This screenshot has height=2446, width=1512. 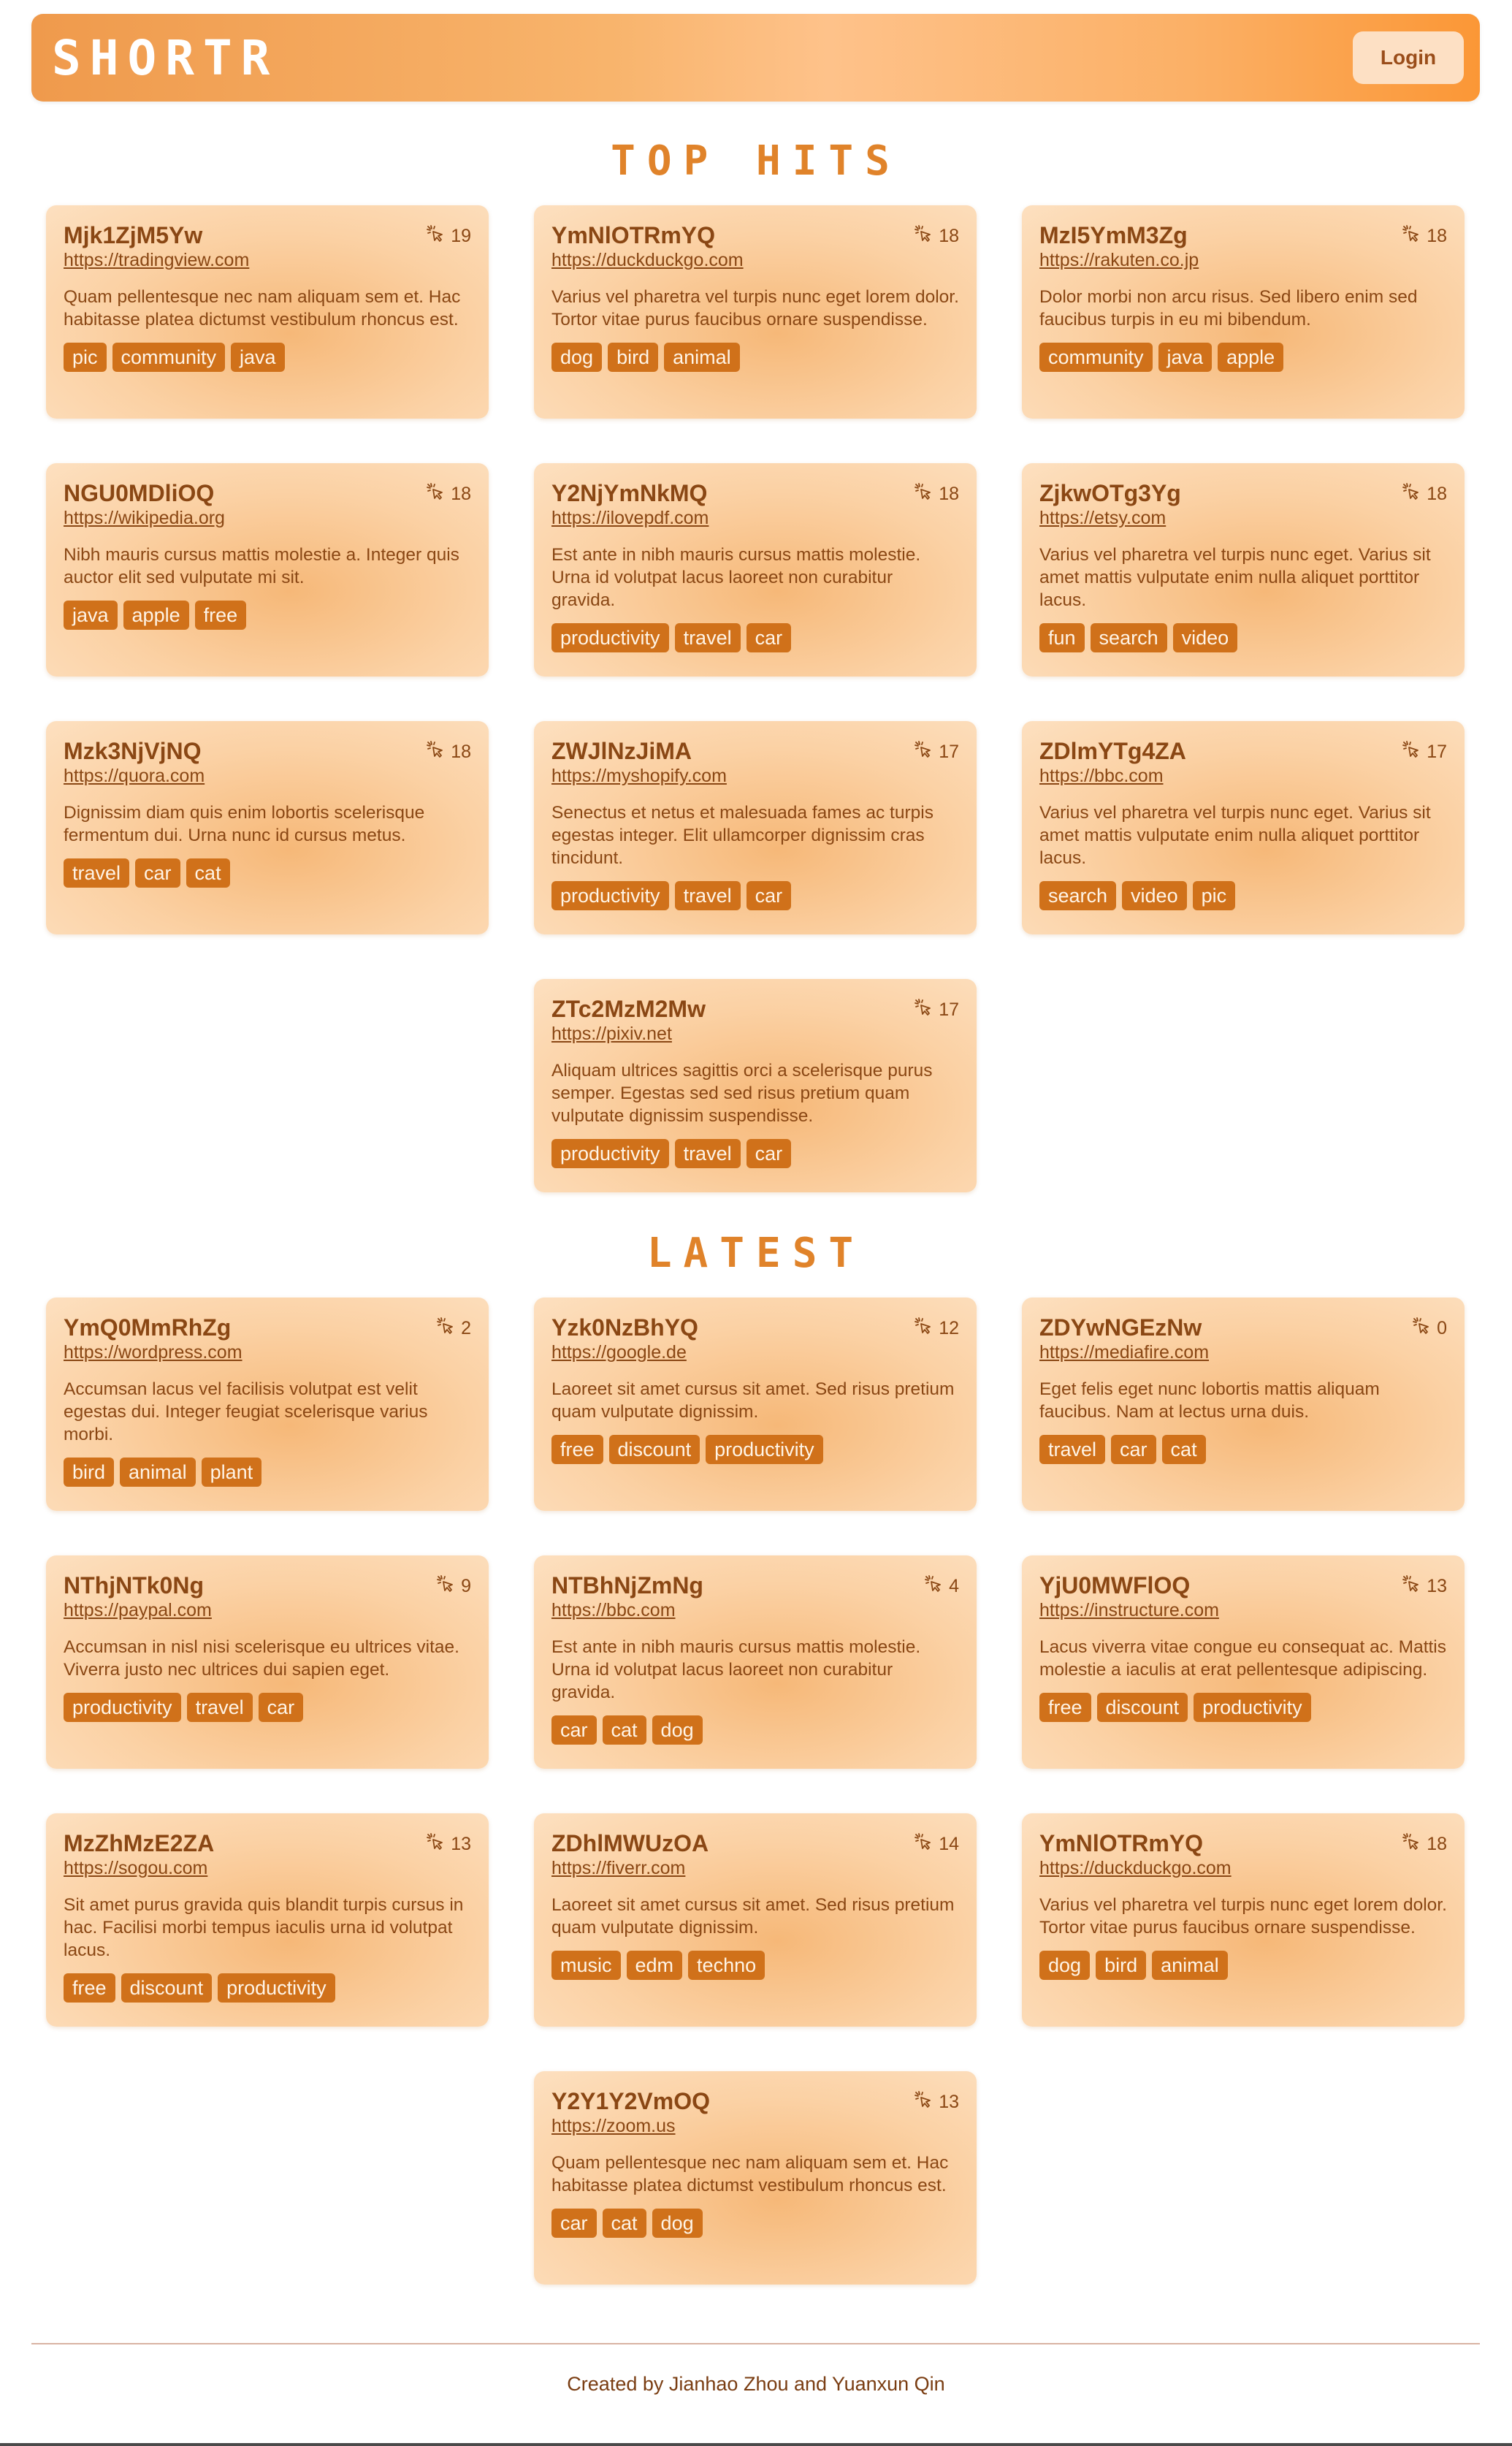 What do you see at coordinates (267, 1843) in the screenshot?
I see `short-code: MzZhMzE2ZA` at bounding box center [267, 1843].